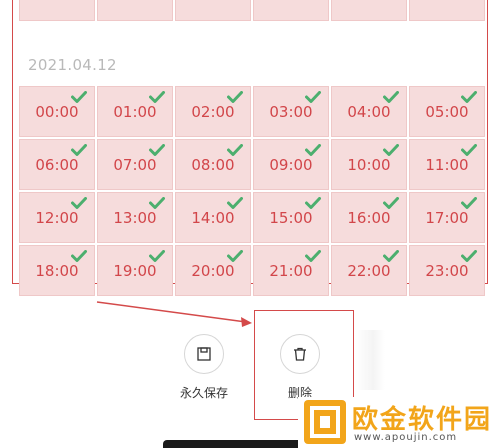  I want to click on save-permanent-label: 永久保存, so click(203, 393).